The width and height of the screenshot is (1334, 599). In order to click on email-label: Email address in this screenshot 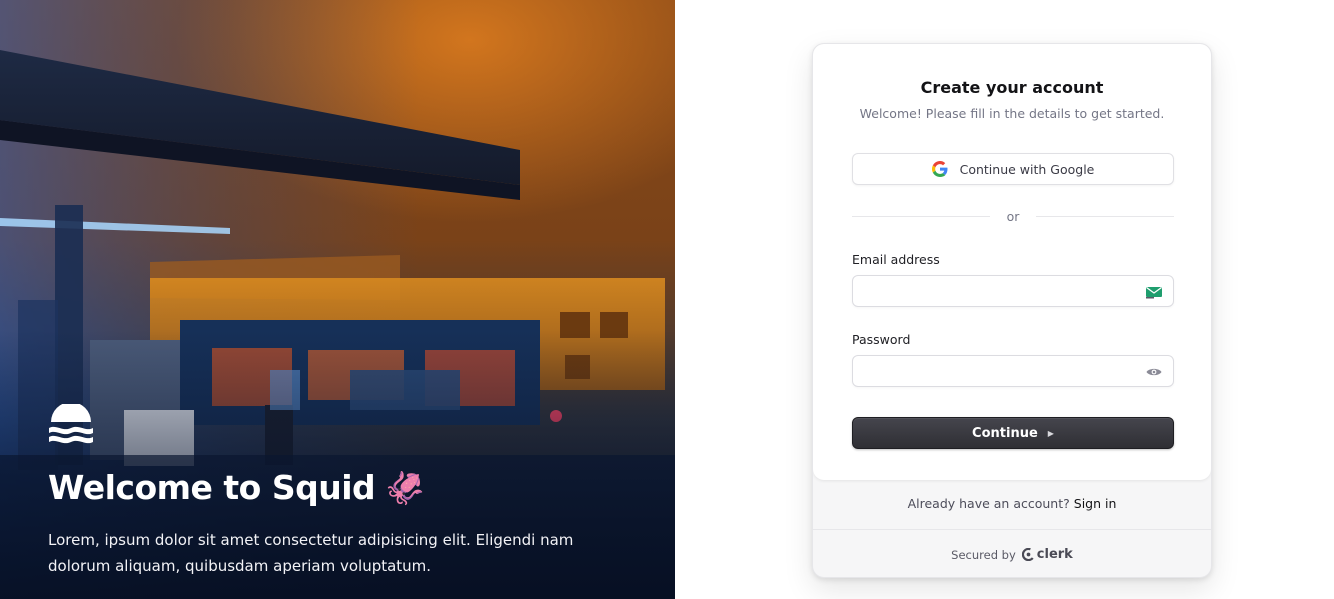, I will do `click(896, 259)`.